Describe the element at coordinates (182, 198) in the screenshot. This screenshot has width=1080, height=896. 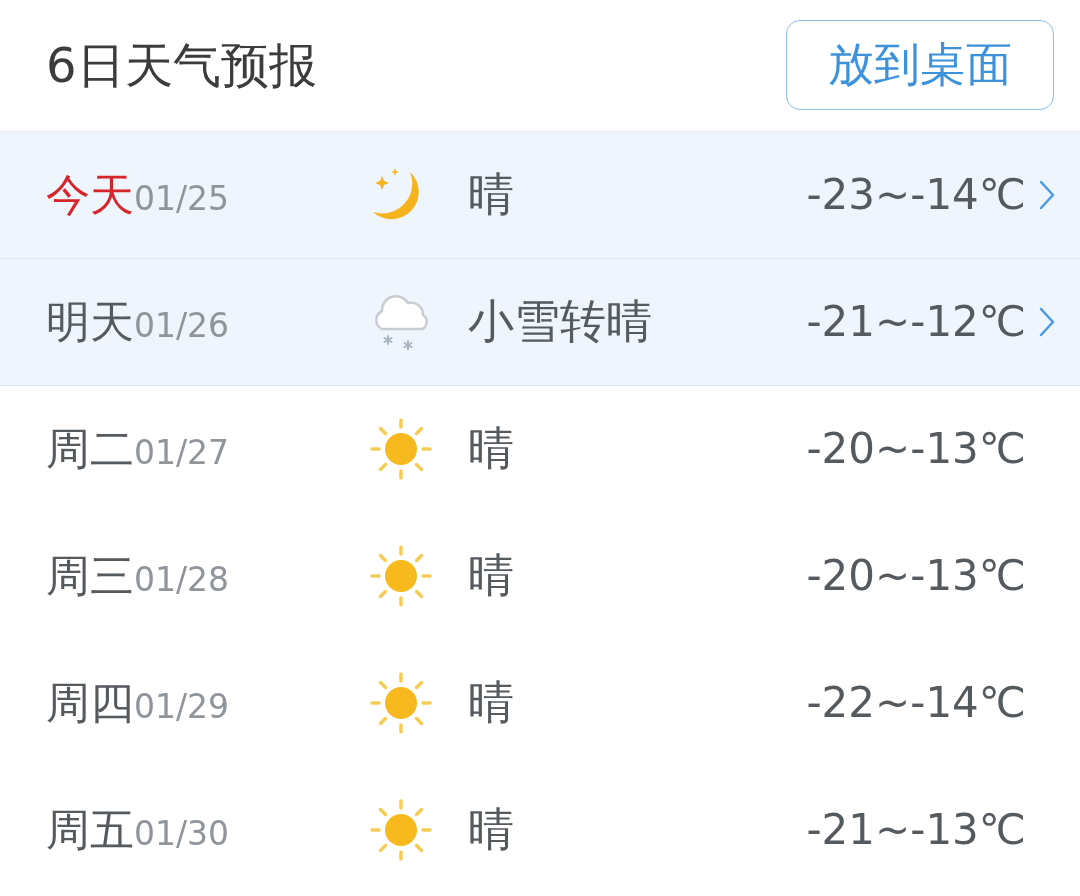
I see `date-label: 01/25` at that location.